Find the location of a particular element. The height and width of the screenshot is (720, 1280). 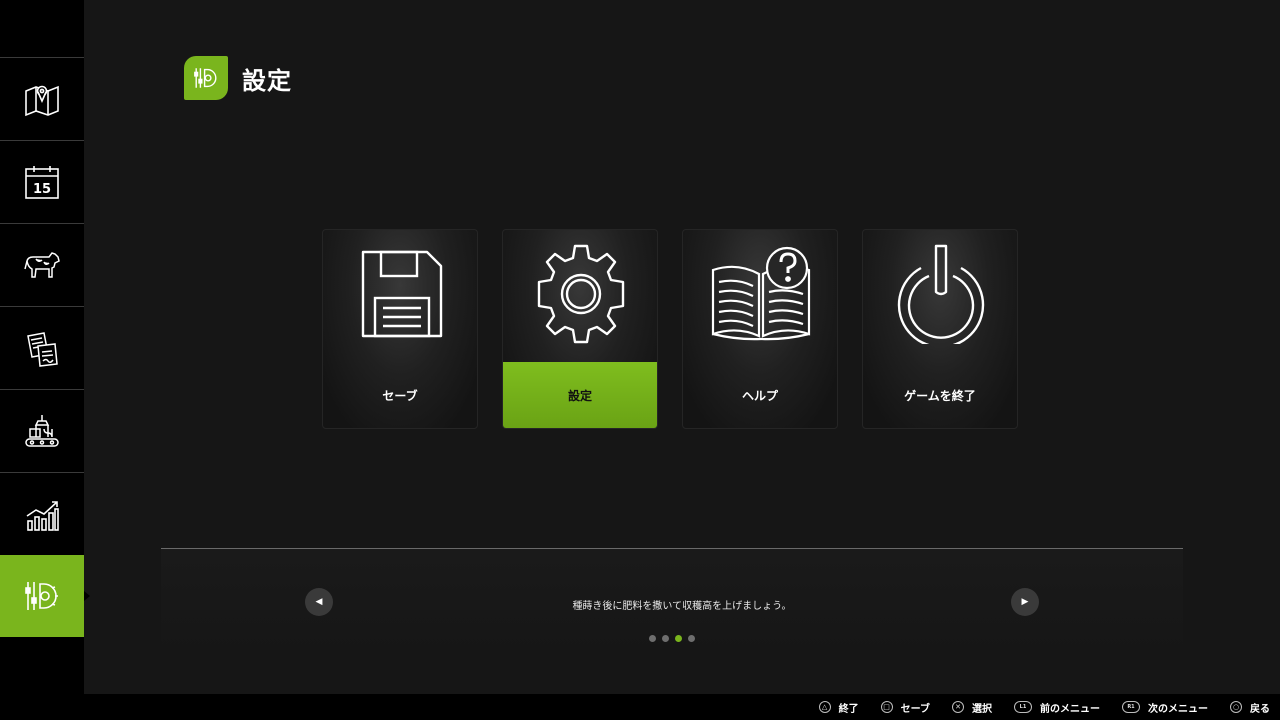

hint-next-menu: R1 次のメニュー is located at coordinates (1165, 707).